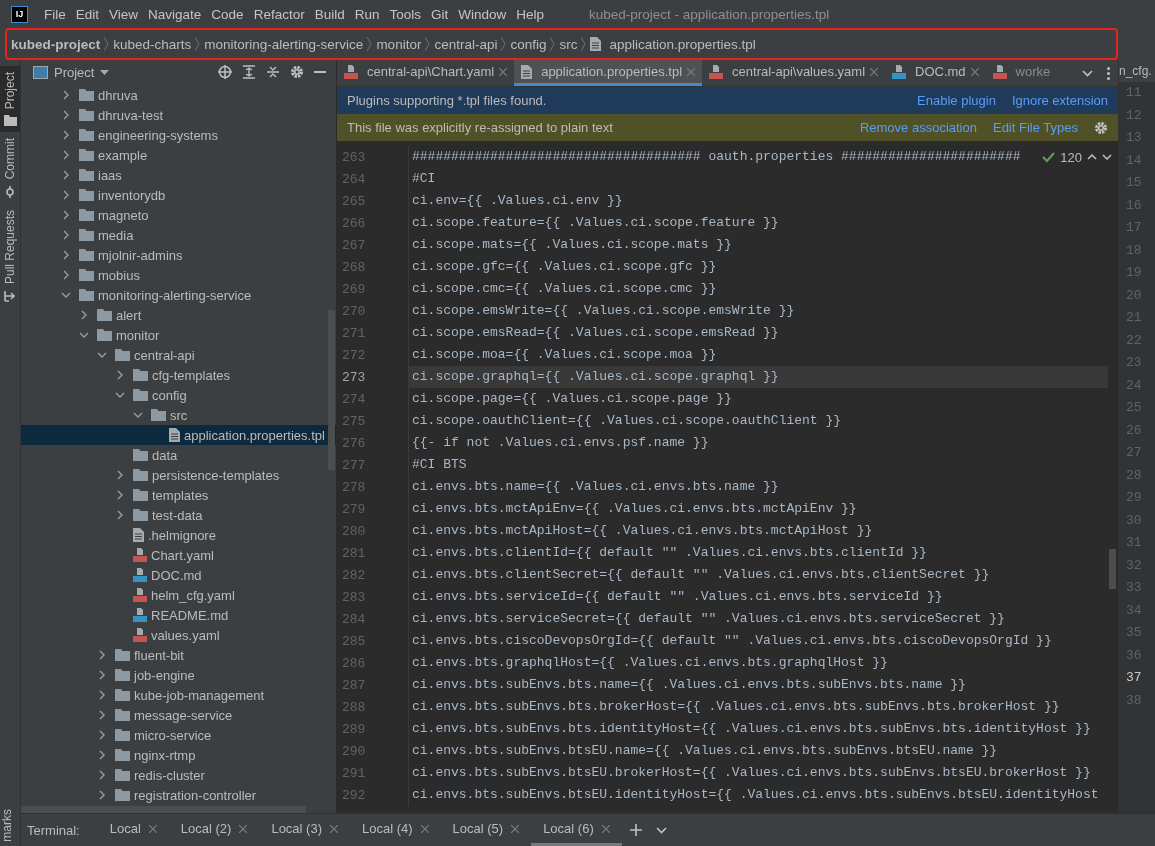 The width and height of the screenshot is (1155, 846). I want to click on breadcrumb-item: config, so click(528, 44).